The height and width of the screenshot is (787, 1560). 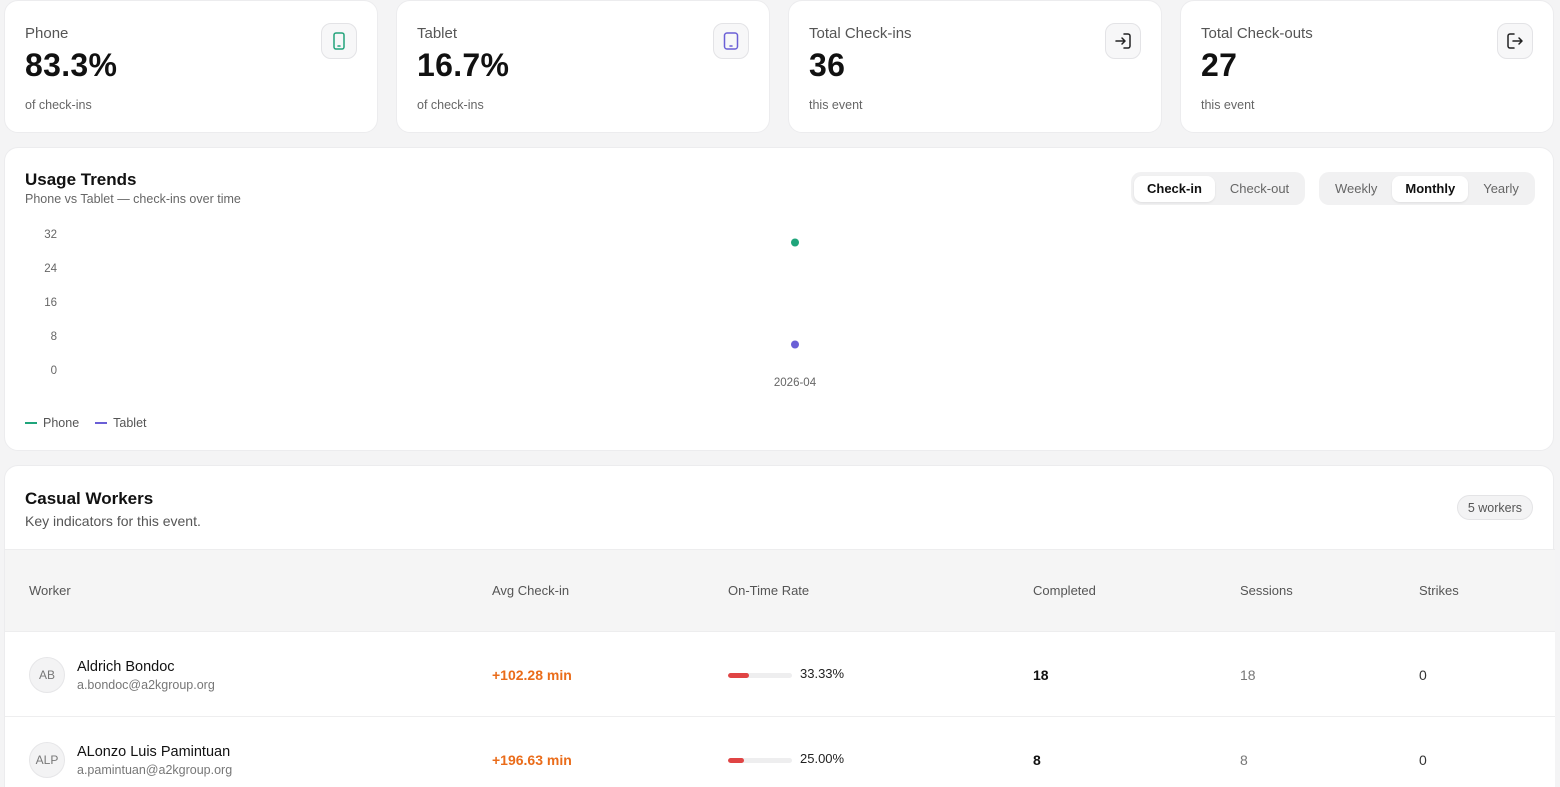 I want to click on avg-check-in: +196.63 min, so click(x=532, y=760).